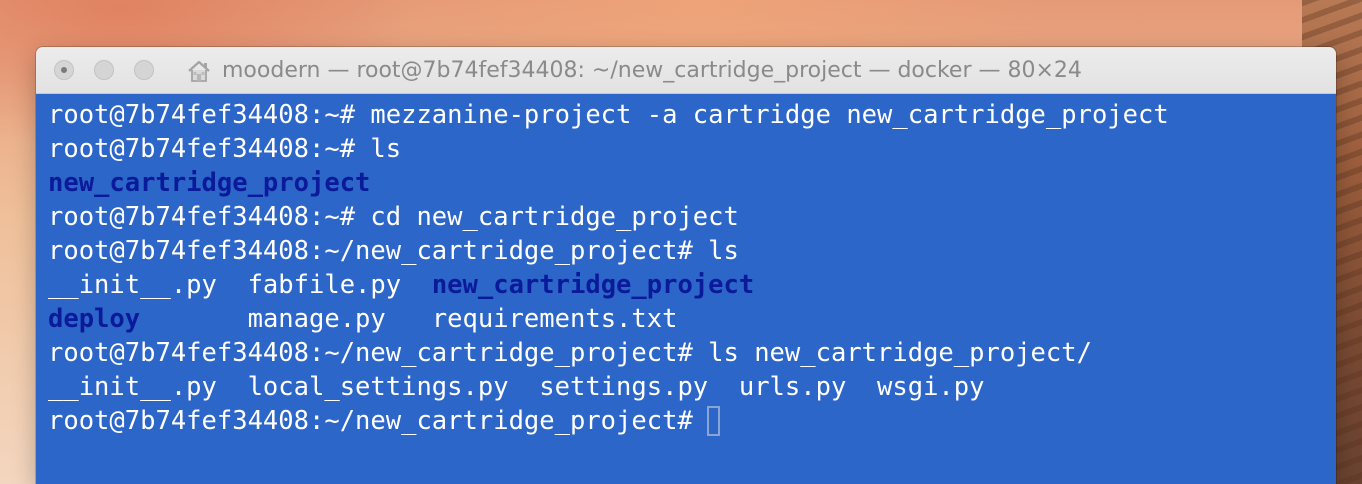 The image size is (1362, 484). What do you see at coordinates (692, 183) in the screenshot?
I see `terminal-line: new_cartridge_project` at bounding box center [692, 183].